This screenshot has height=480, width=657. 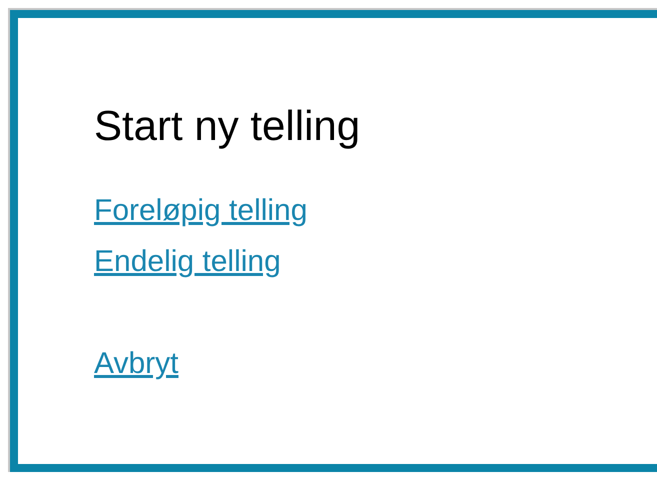 What do you see at coordinates (227, 126) in the screenshot?
I see `dialog-title: Start ny telling` at bounding box center [227, 126].